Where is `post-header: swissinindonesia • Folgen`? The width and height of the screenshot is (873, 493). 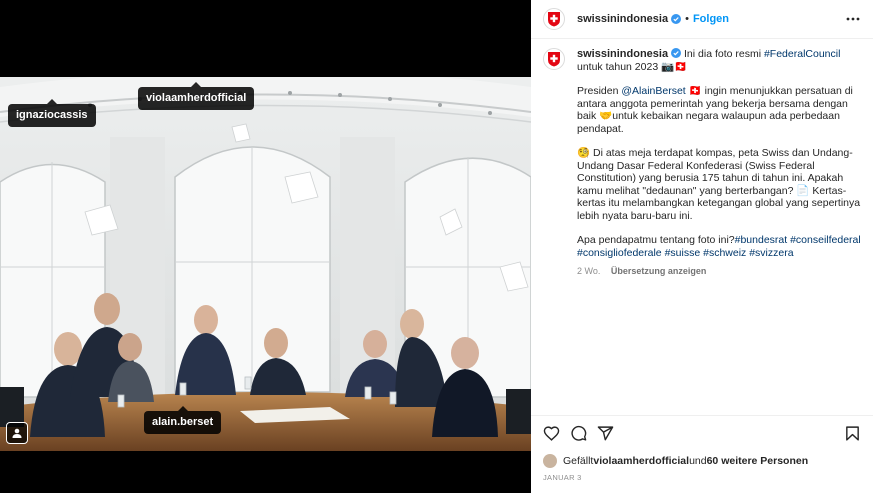 post-header: swissinindonesia • Folgen is located at coordinates (702, 19).